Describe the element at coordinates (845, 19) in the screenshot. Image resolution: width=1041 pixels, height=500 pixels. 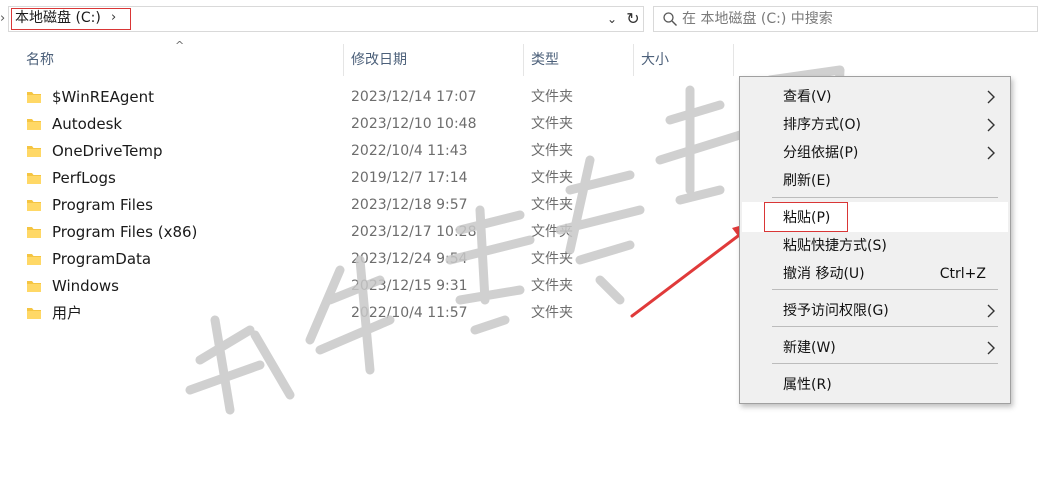
I see `search-input: 在 本地磁盘 (C:) 中搜索` at that location.